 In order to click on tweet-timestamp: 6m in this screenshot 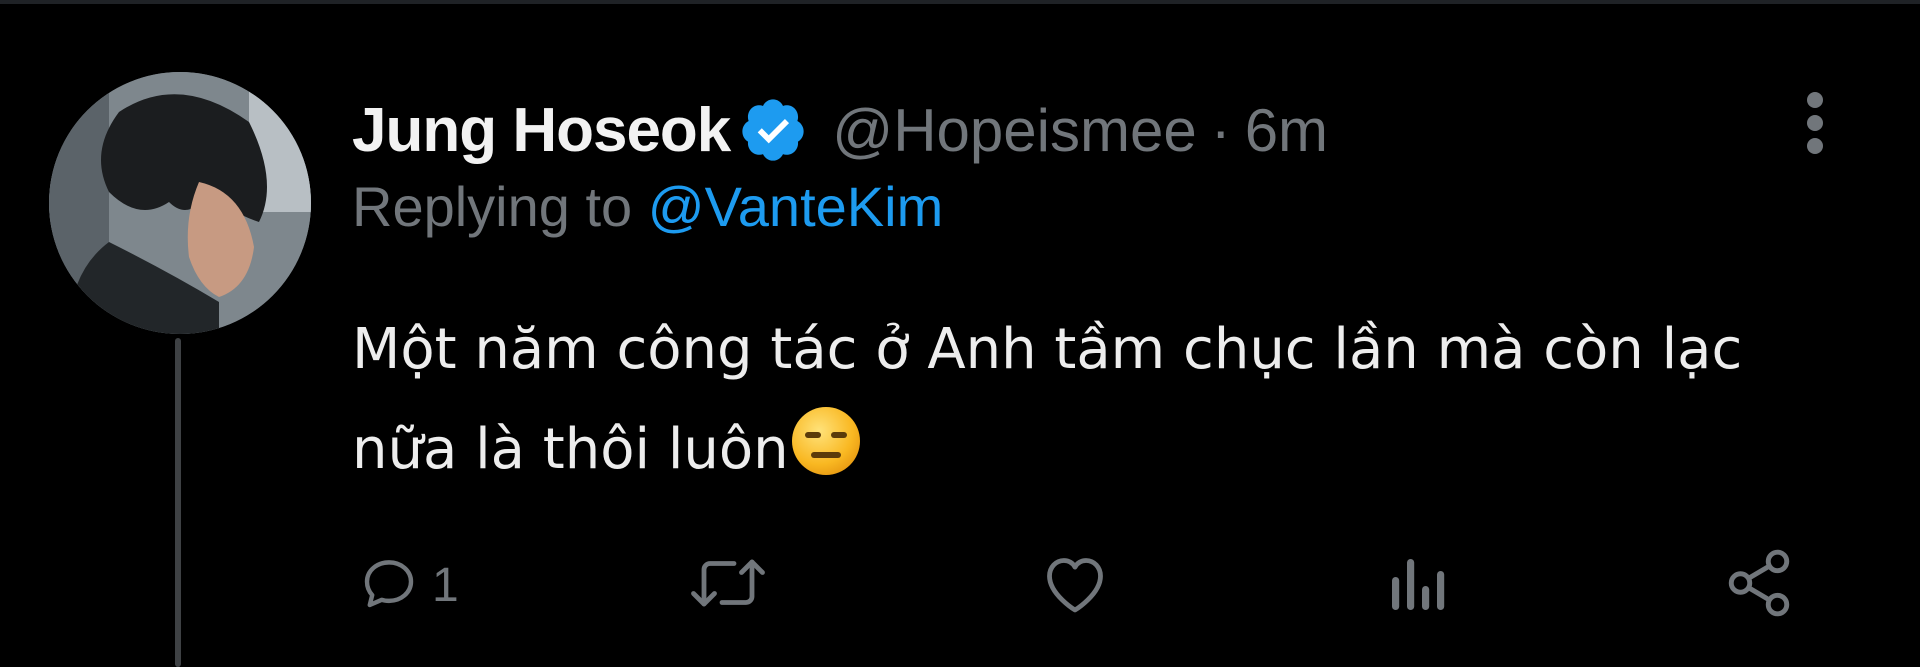, I will do `click(1286, 130)`.